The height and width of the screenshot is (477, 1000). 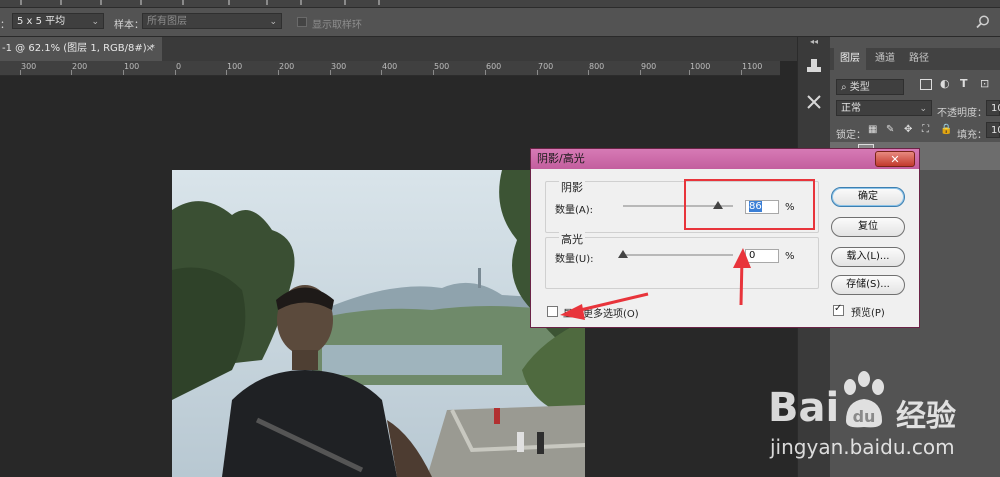 I want to click on annotation-arrowhead-up, so click(x=742, y=258).